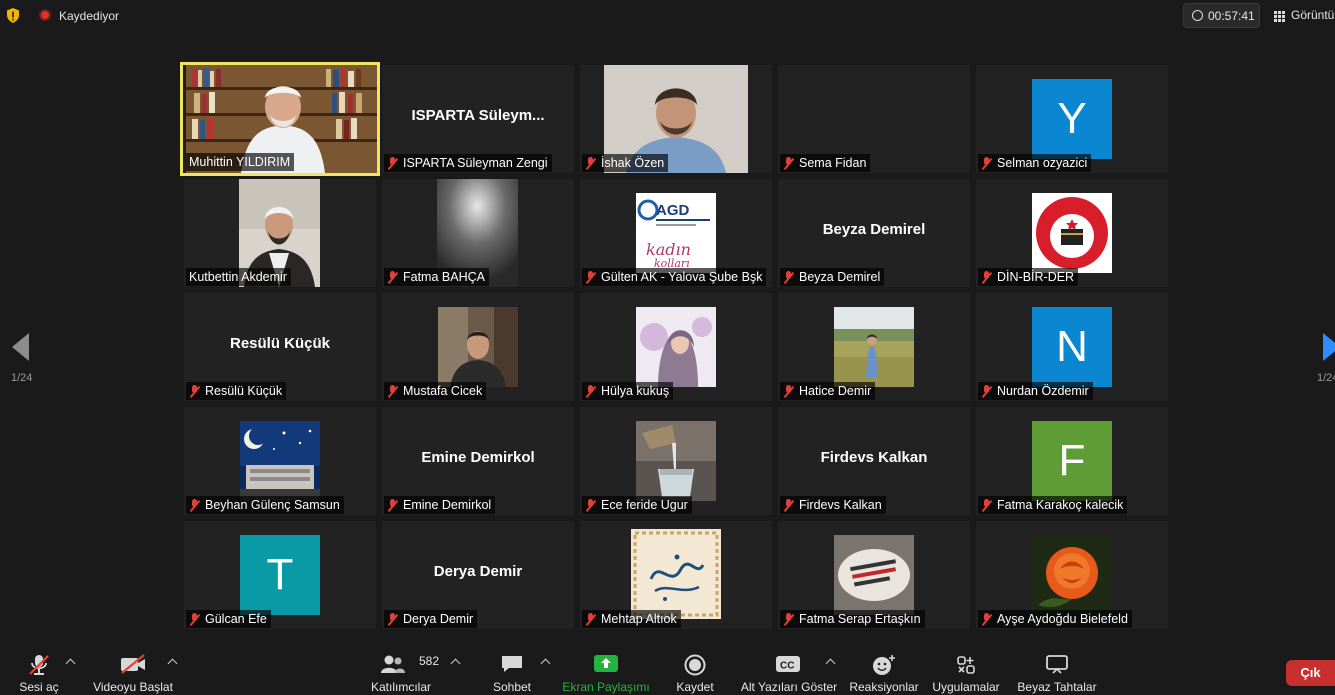 The image size is (1335, 695). What do you see at coordinates (280, 119) in the screenshot?
I see `participant-tile: Muhittin YILDIRIM` at bounding box center [280, 119].